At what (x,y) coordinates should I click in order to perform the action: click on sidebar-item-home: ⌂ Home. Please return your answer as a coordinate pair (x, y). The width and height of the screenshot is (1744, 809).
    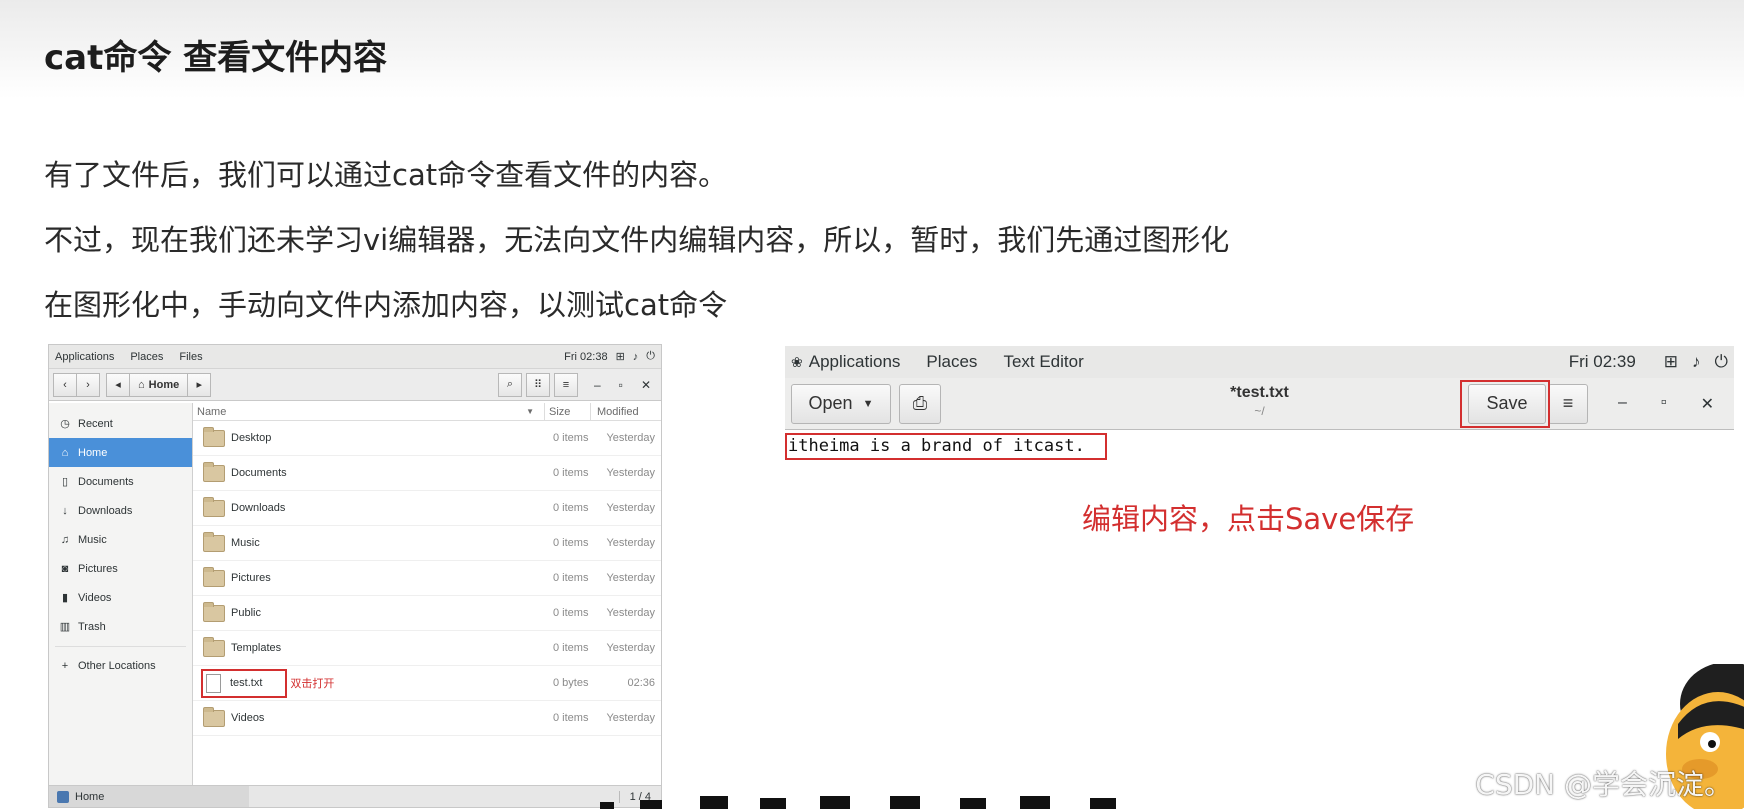
    Looking at the image, I should click on (120, 452).